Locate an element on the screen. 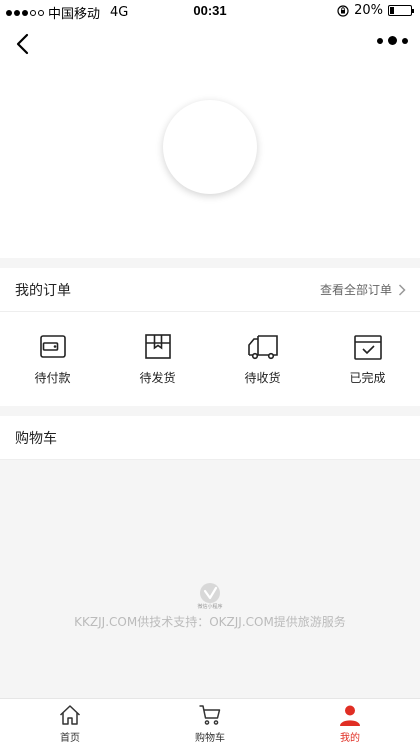  wallet-icon is located at coordinates (52, 346).